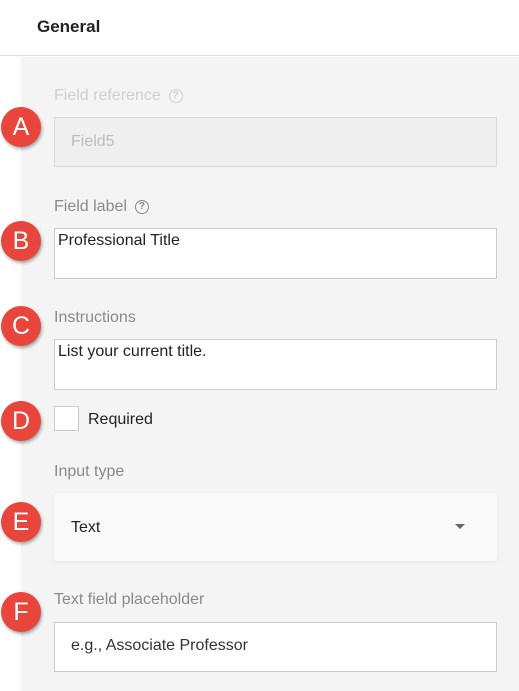 This screenshot has height=691, width=519. What do you see at coordinates (159, 645) in the screenshot?
I see `placeholder-value: e.g., Associate Professor` at bounding box center [159, 645].